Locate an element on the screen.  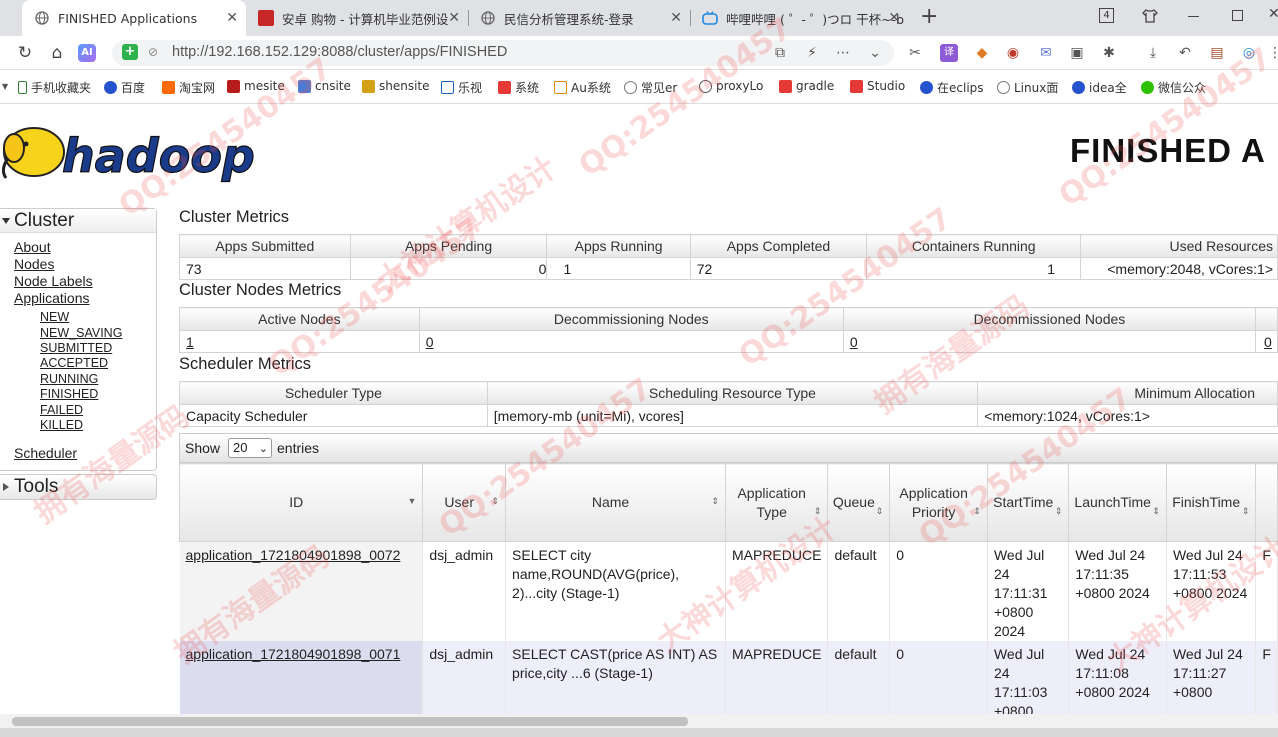
bookmark-item: 系统 is located at coordinates (518, 87).